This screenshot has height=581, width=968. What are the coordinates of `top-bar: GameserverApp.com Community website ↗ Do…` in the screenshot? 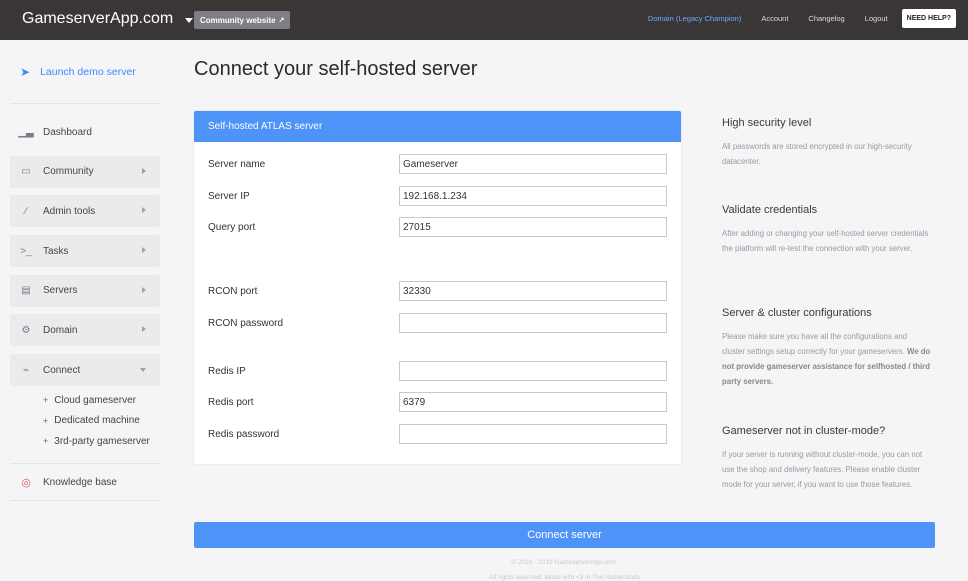 It's located at (484, 20).